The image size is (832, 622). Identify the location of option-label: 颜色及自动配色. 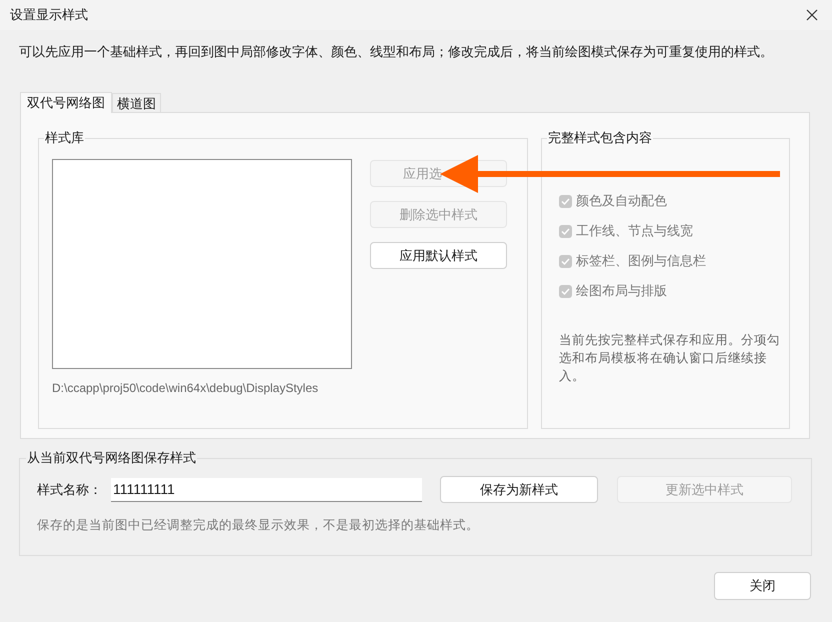
(621, 201).